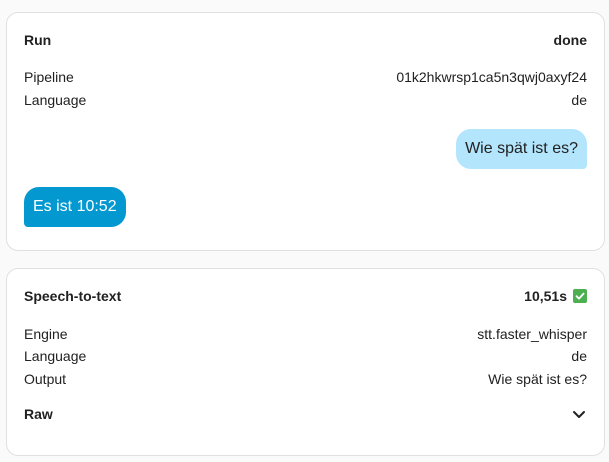 Image resolution: width=609 pixels, height=462 pixels. What do you see at coordinates (305, 356) in the screenshot?
I see `stt-language-row: Language de` at bounding box center [305, 356].